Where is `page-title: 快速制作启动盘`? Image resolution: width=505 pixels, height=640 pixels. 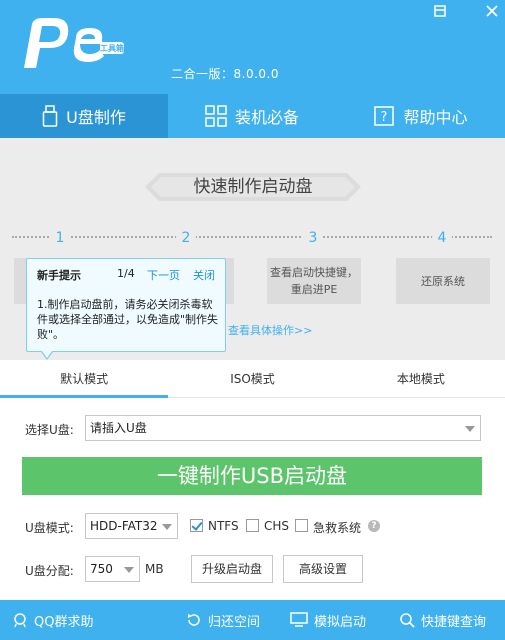
page-title: 快速制作启动盘 is located at coordinates (253, 187).